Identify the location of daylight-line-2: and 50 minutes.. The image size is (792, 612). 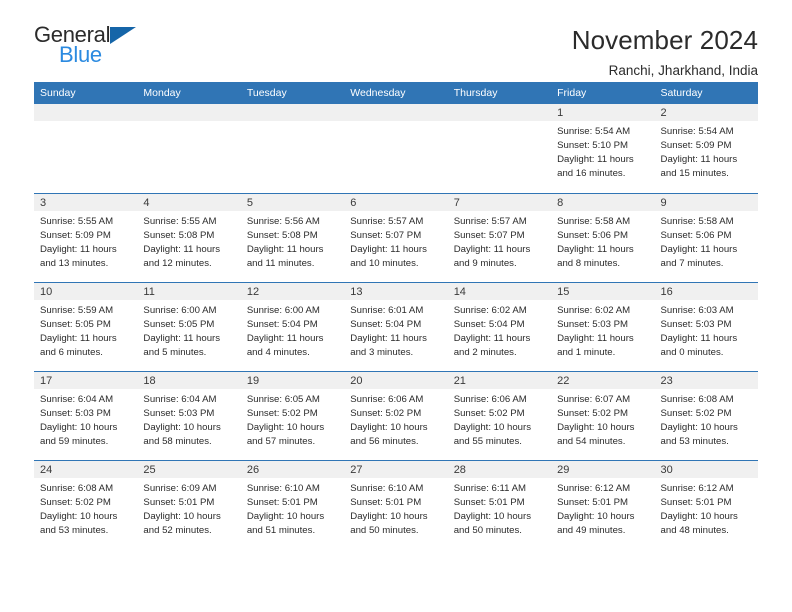
(384, 530).